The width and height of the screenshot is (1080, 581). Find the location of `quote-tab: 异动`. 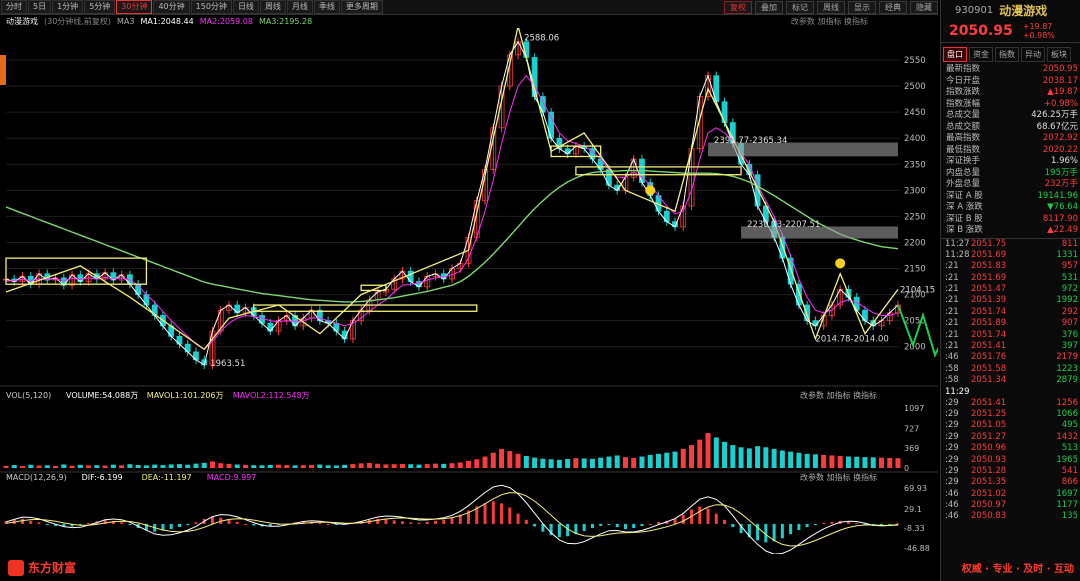

quote-tab: 异动 is located at coordinates (1033, 54).